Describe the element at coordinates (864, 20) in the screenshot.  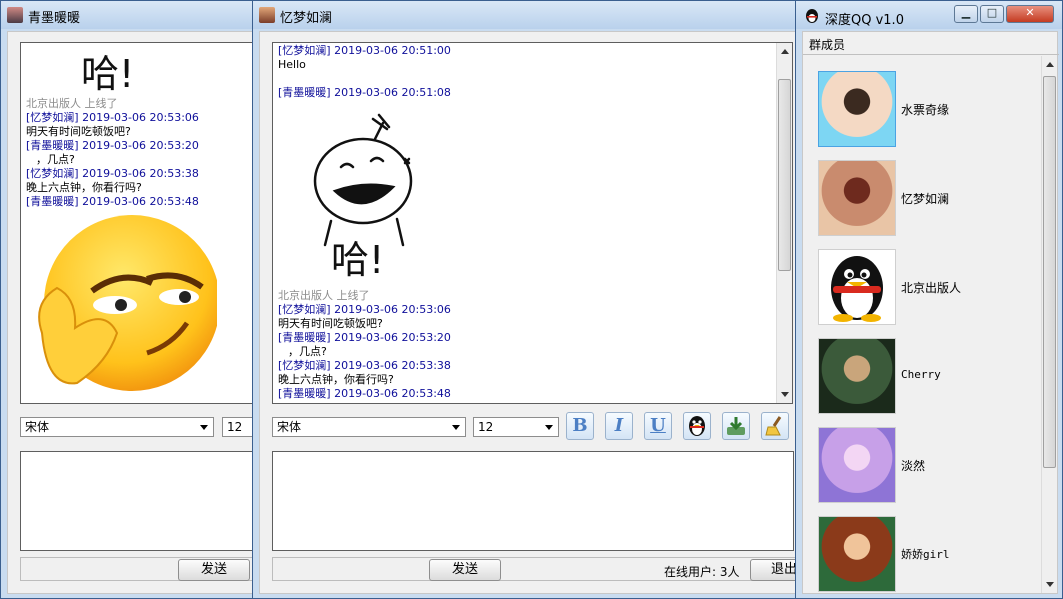
I see `window-title: 深度QQ v1.0` at that location.